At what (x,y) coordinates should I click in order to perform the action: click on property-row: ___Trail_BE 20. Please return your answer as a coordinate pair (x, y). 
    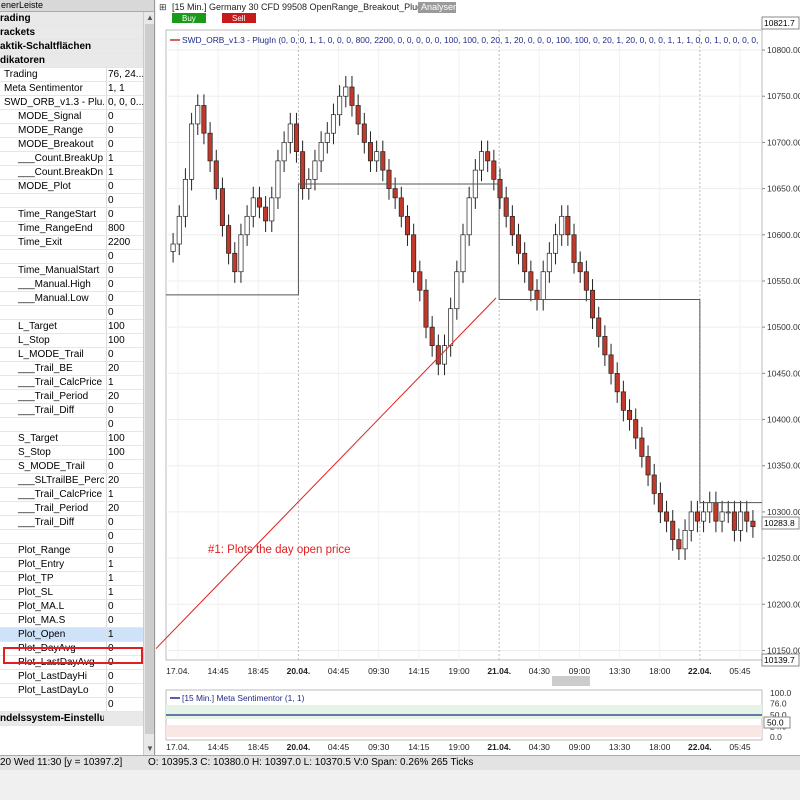
    Looking at the image, I should click on (71, 369).